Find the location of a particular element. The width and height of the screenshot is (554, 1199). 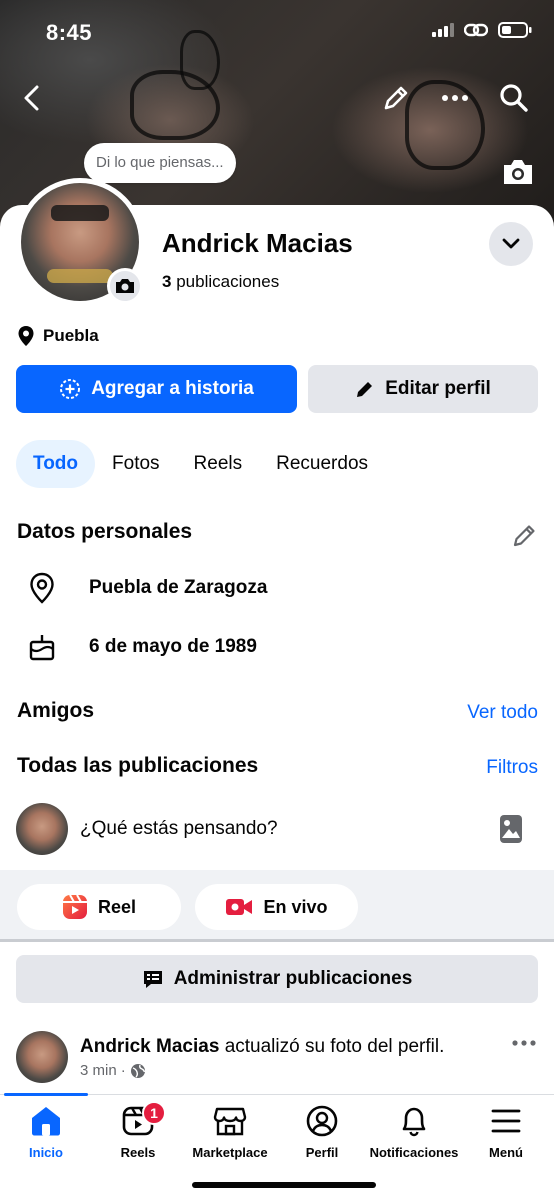

avatar-chain is located at coordinates (80, 276).